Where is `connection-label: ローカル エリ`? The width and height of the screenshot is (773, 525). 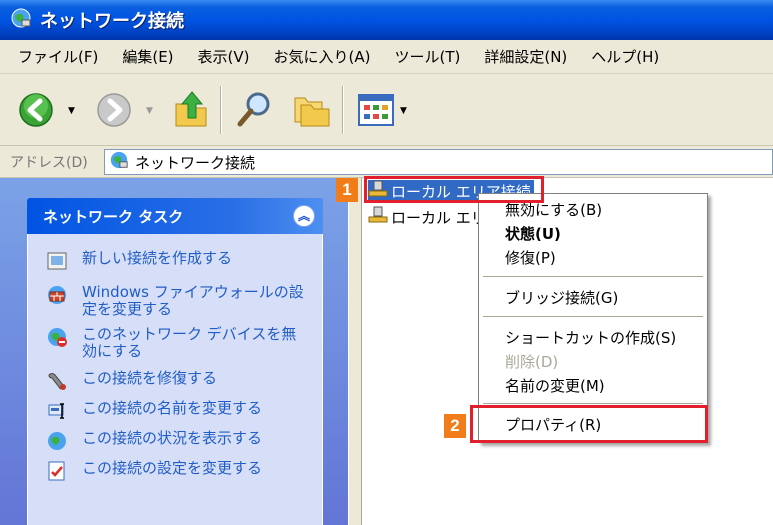 connection-label: ローカル エリ is located at coordinates (438, 217).